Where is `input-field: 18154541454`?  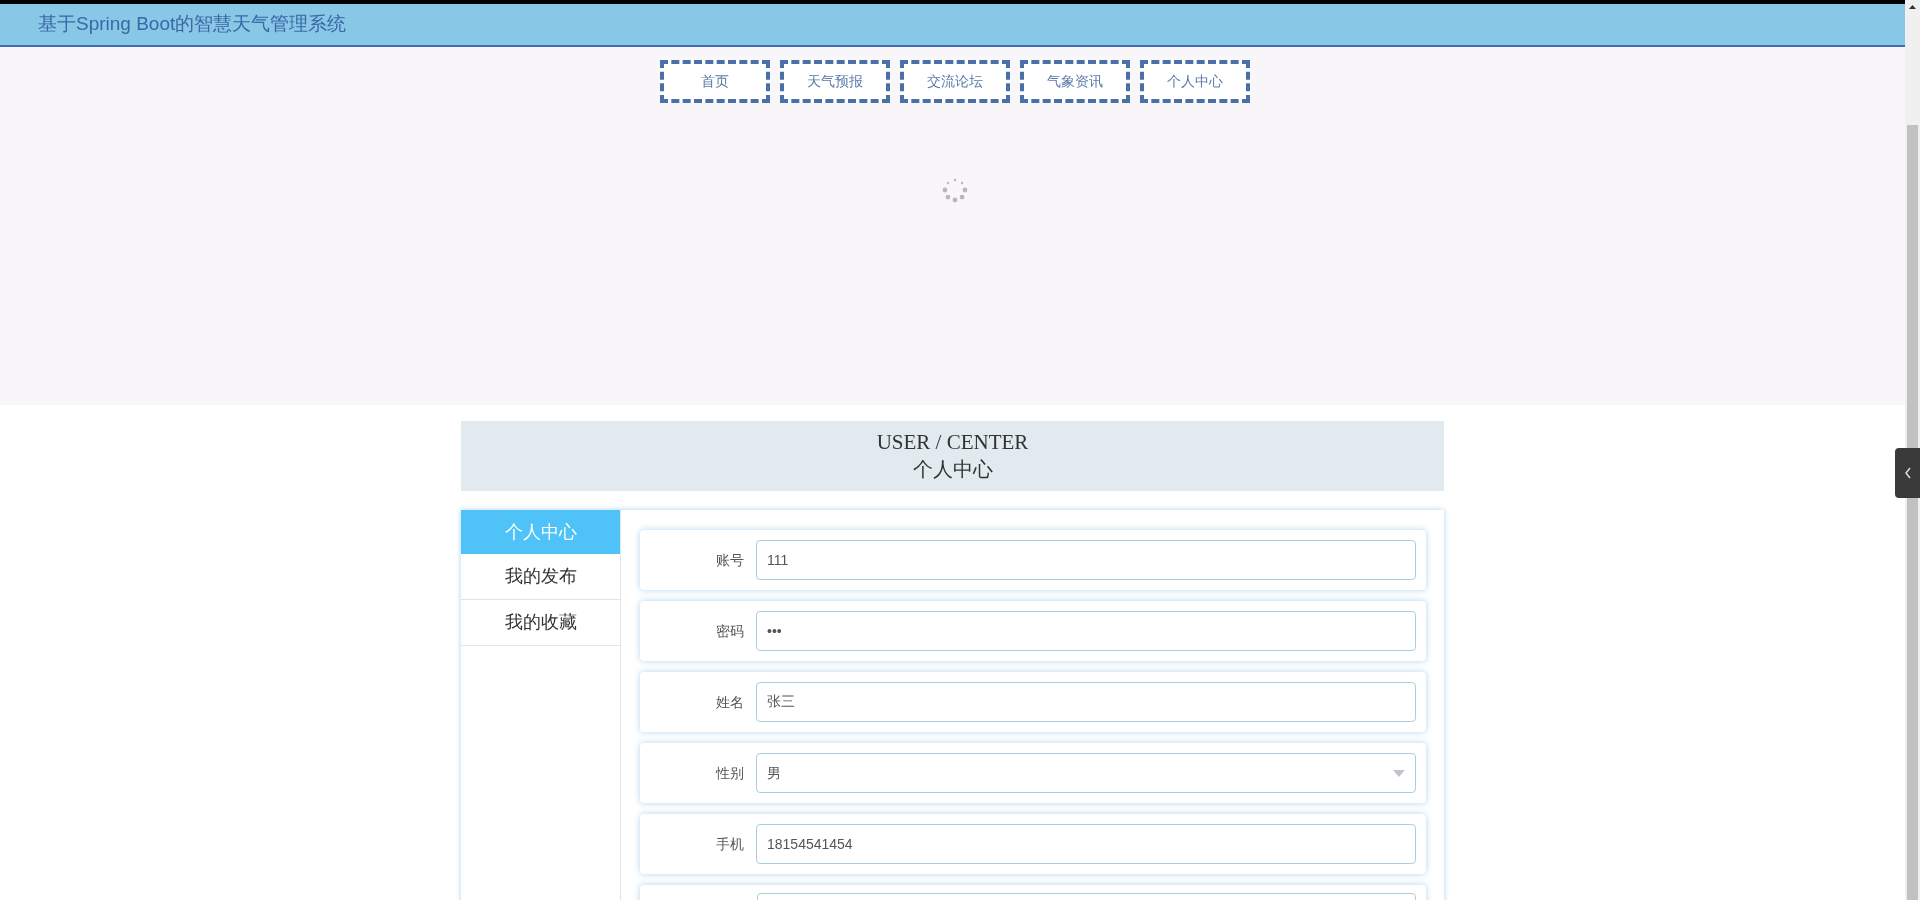 input-field: 18154541454 is located at coordinates (1086, 844).